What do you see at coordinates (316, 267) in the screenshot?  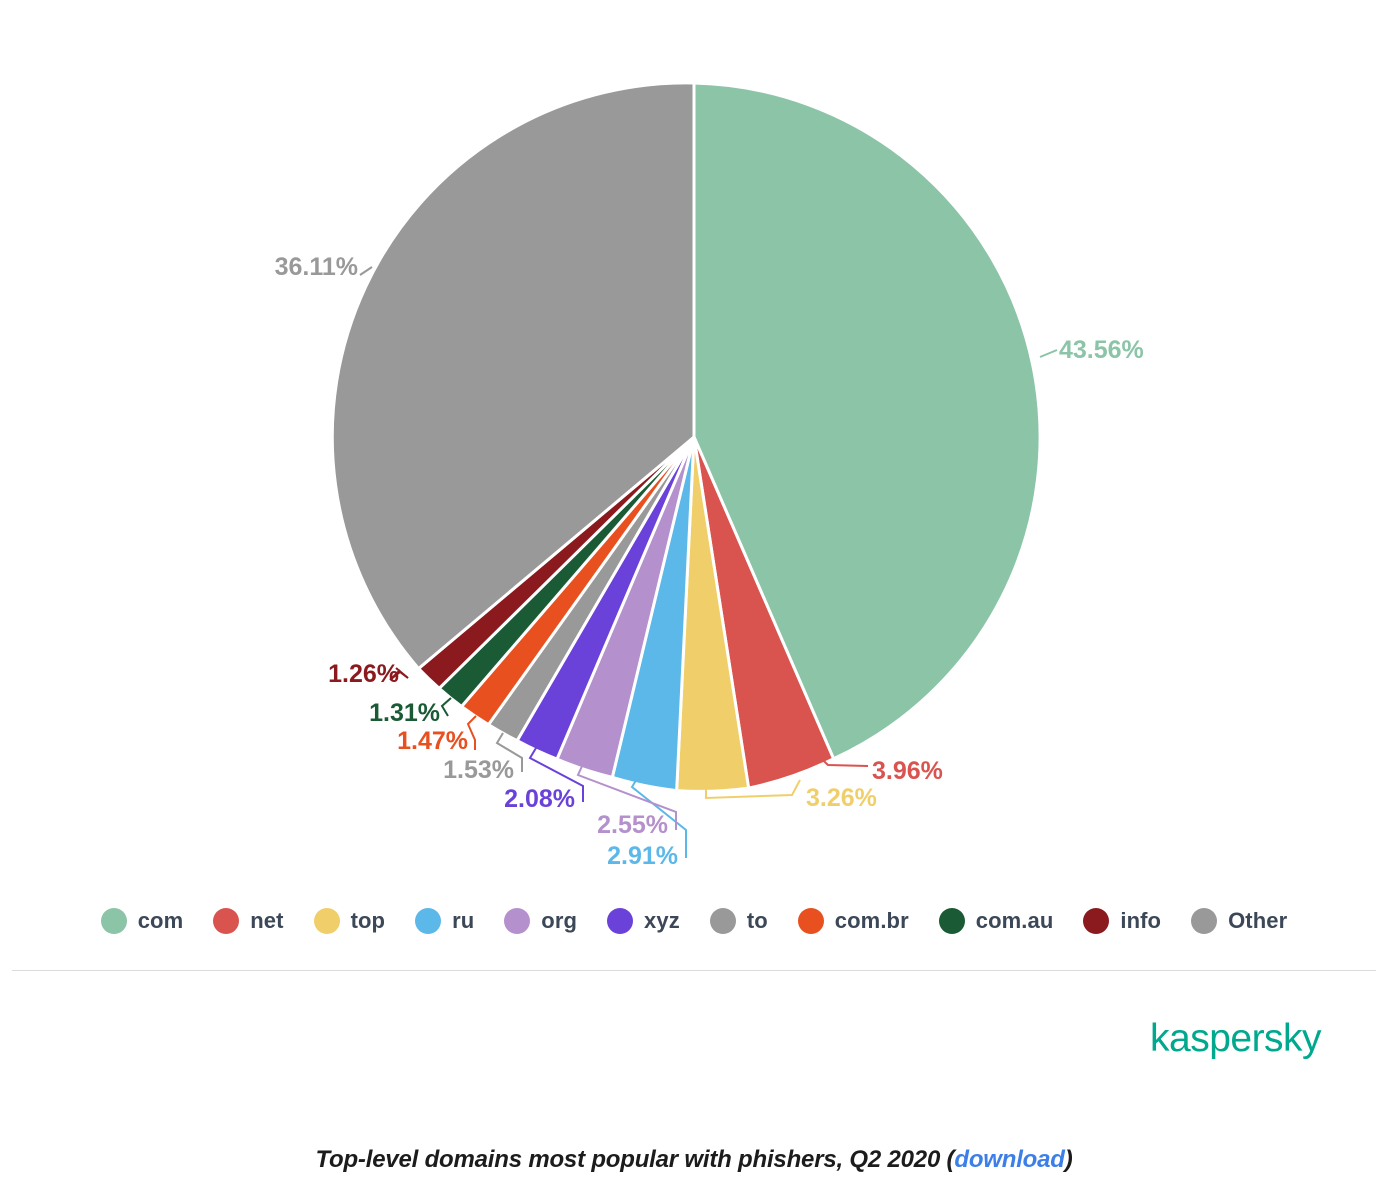 I see `pie-label-other: 36.11%` at bounding box center [316, 267].